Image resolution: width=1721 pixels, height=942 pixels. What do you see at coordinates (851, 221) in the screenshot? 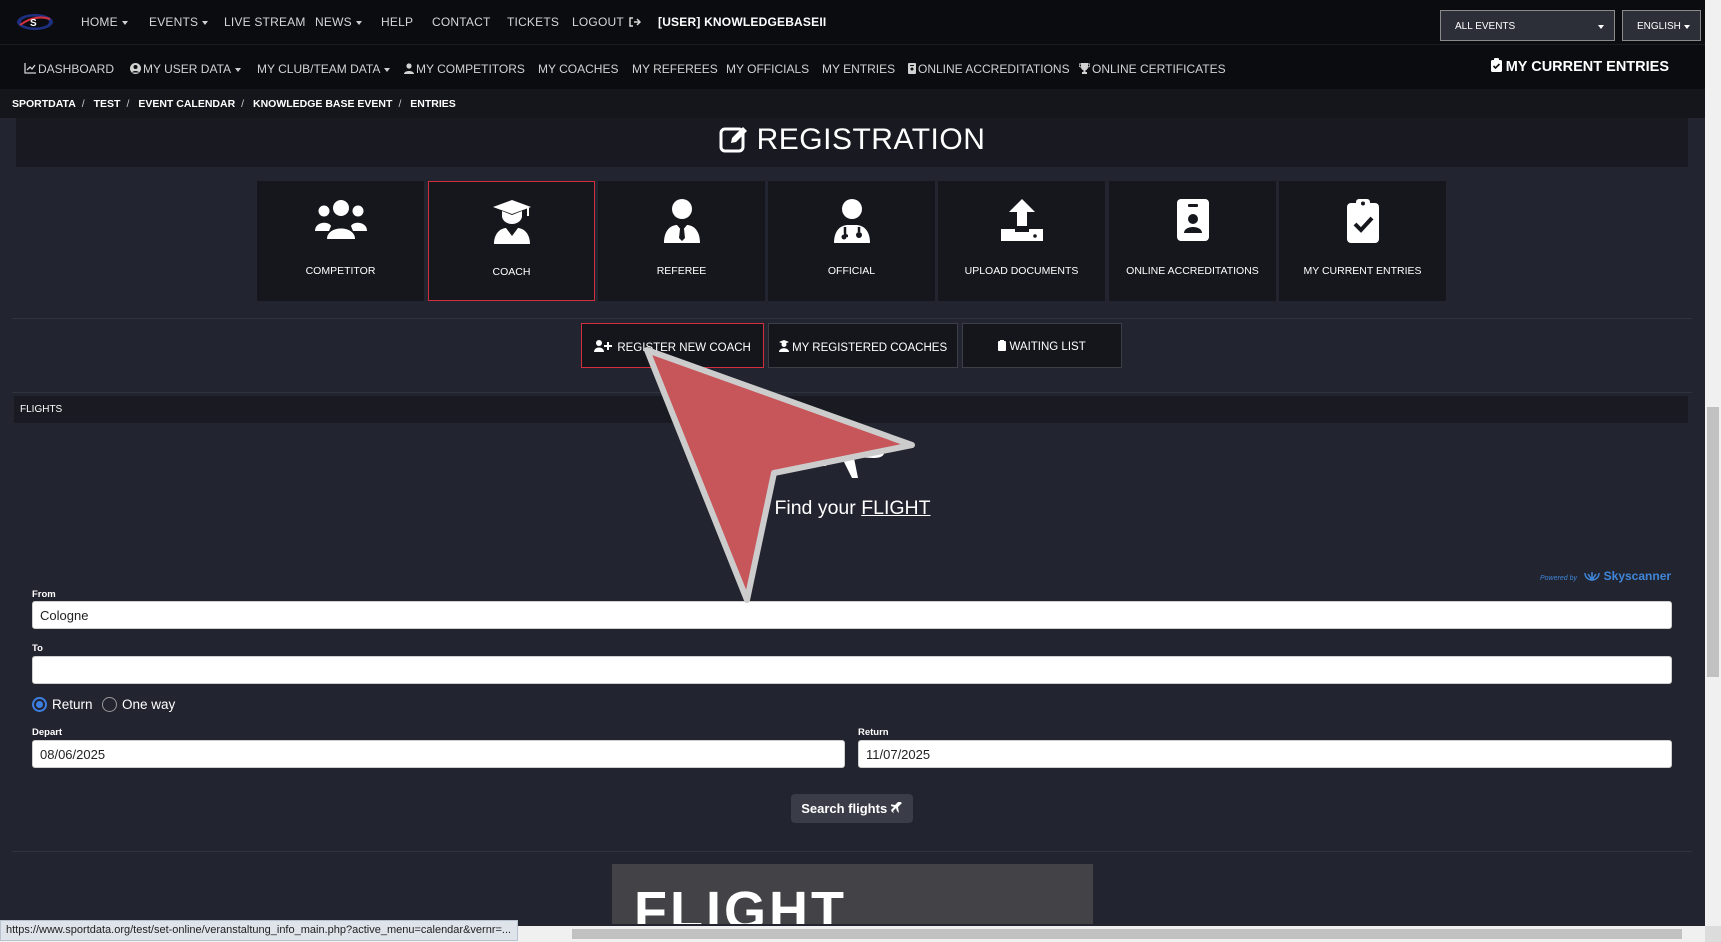
I see `user-doctor-icon` at bounding box center [851, 221].